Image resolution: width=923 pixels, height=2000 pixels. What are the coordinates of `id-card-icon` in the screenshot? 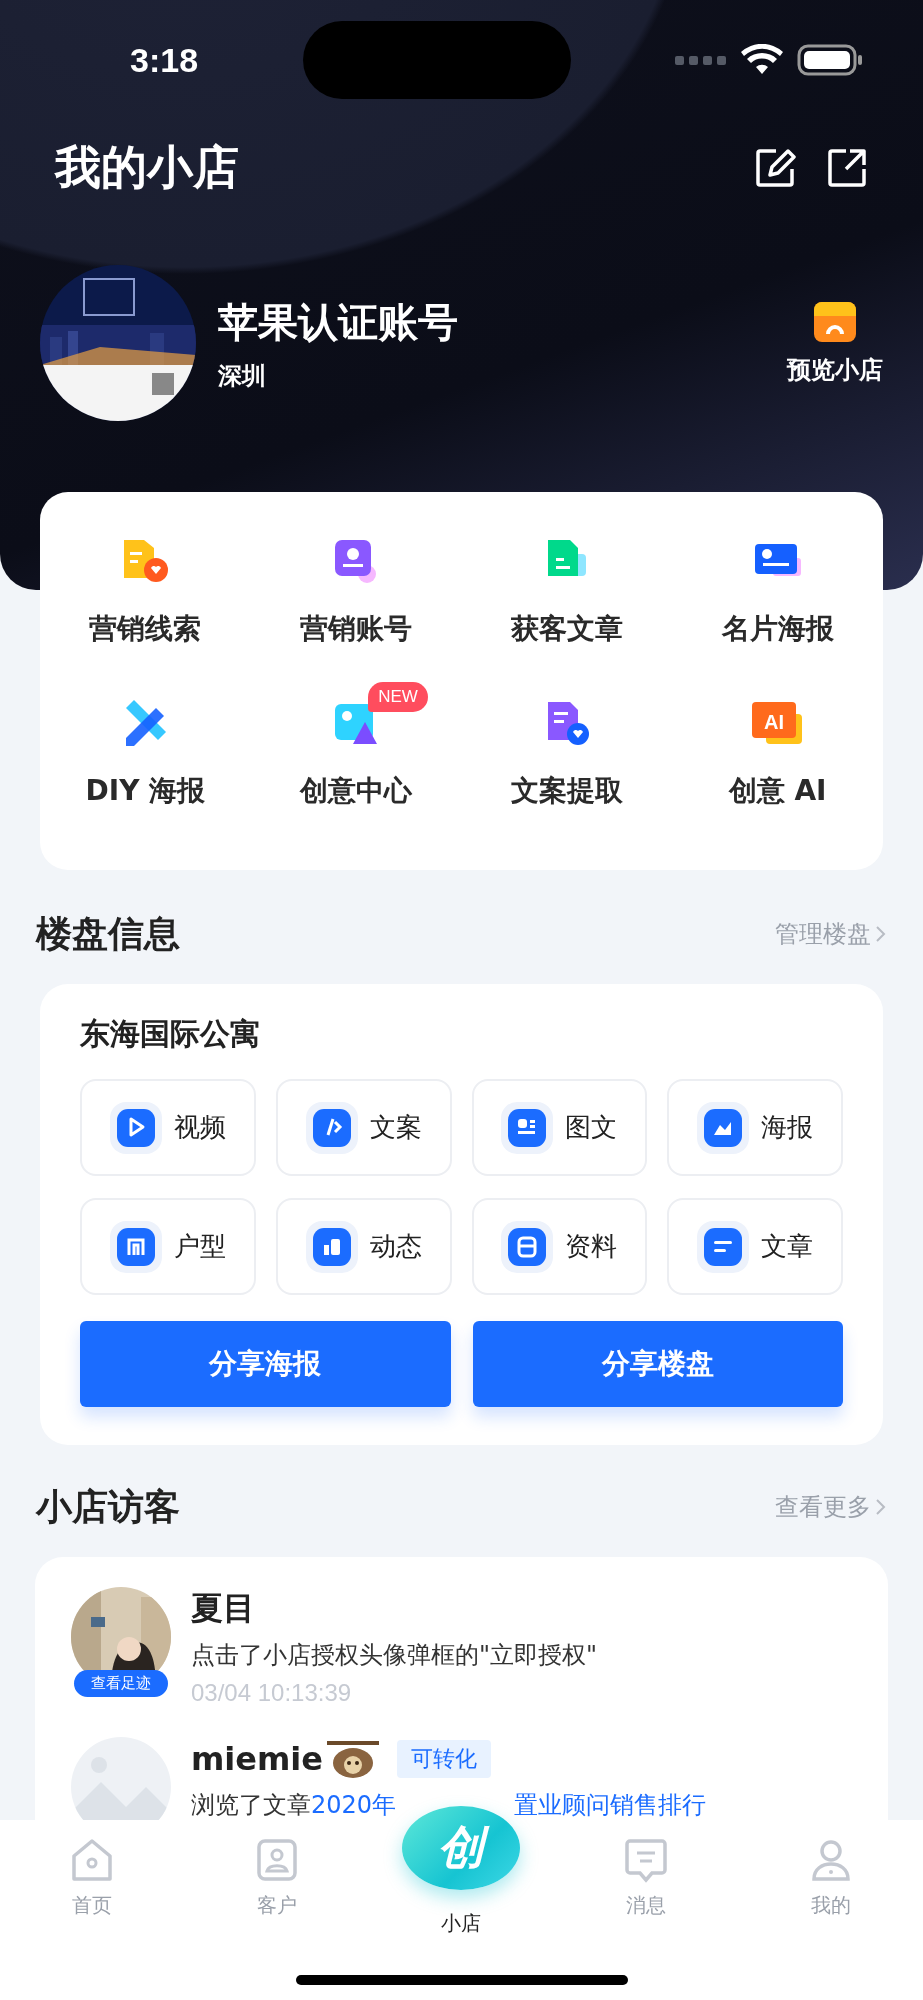 It's located at (527, 1127).